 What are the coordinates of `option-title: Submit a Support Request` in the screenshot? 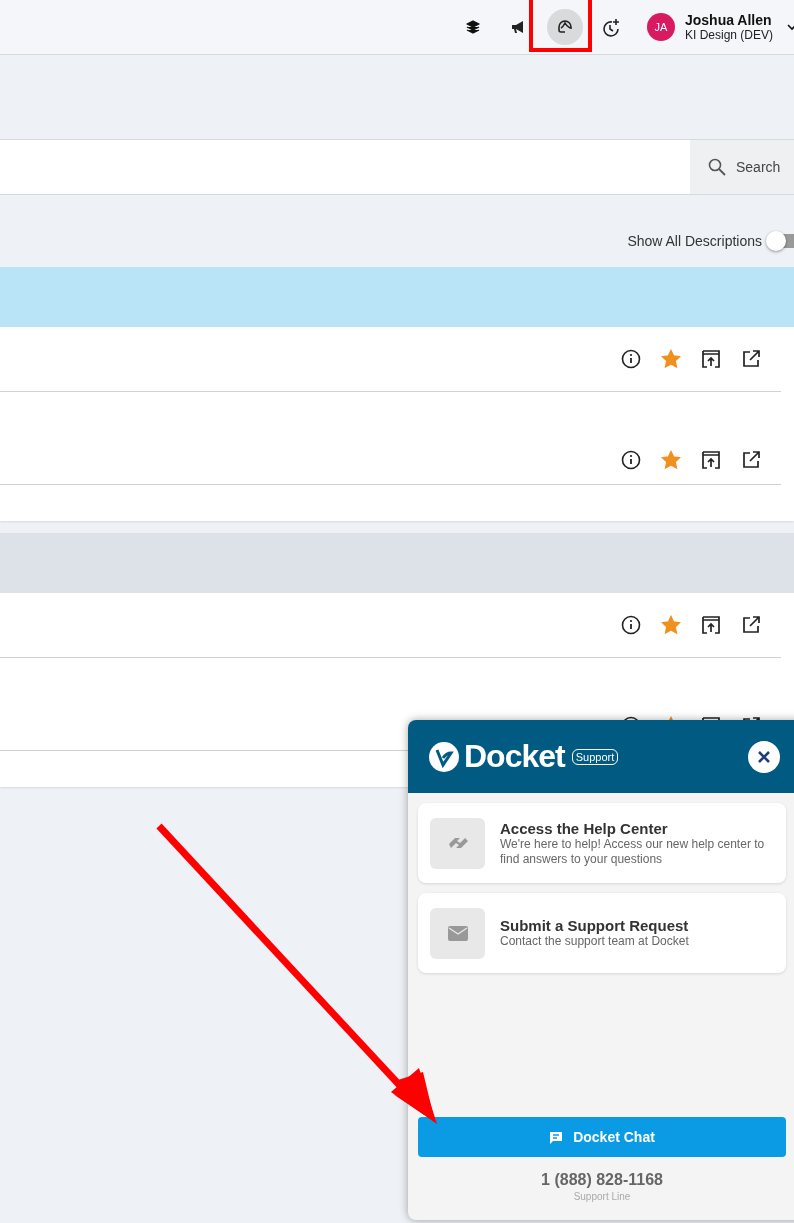 It's located at (594, 925).